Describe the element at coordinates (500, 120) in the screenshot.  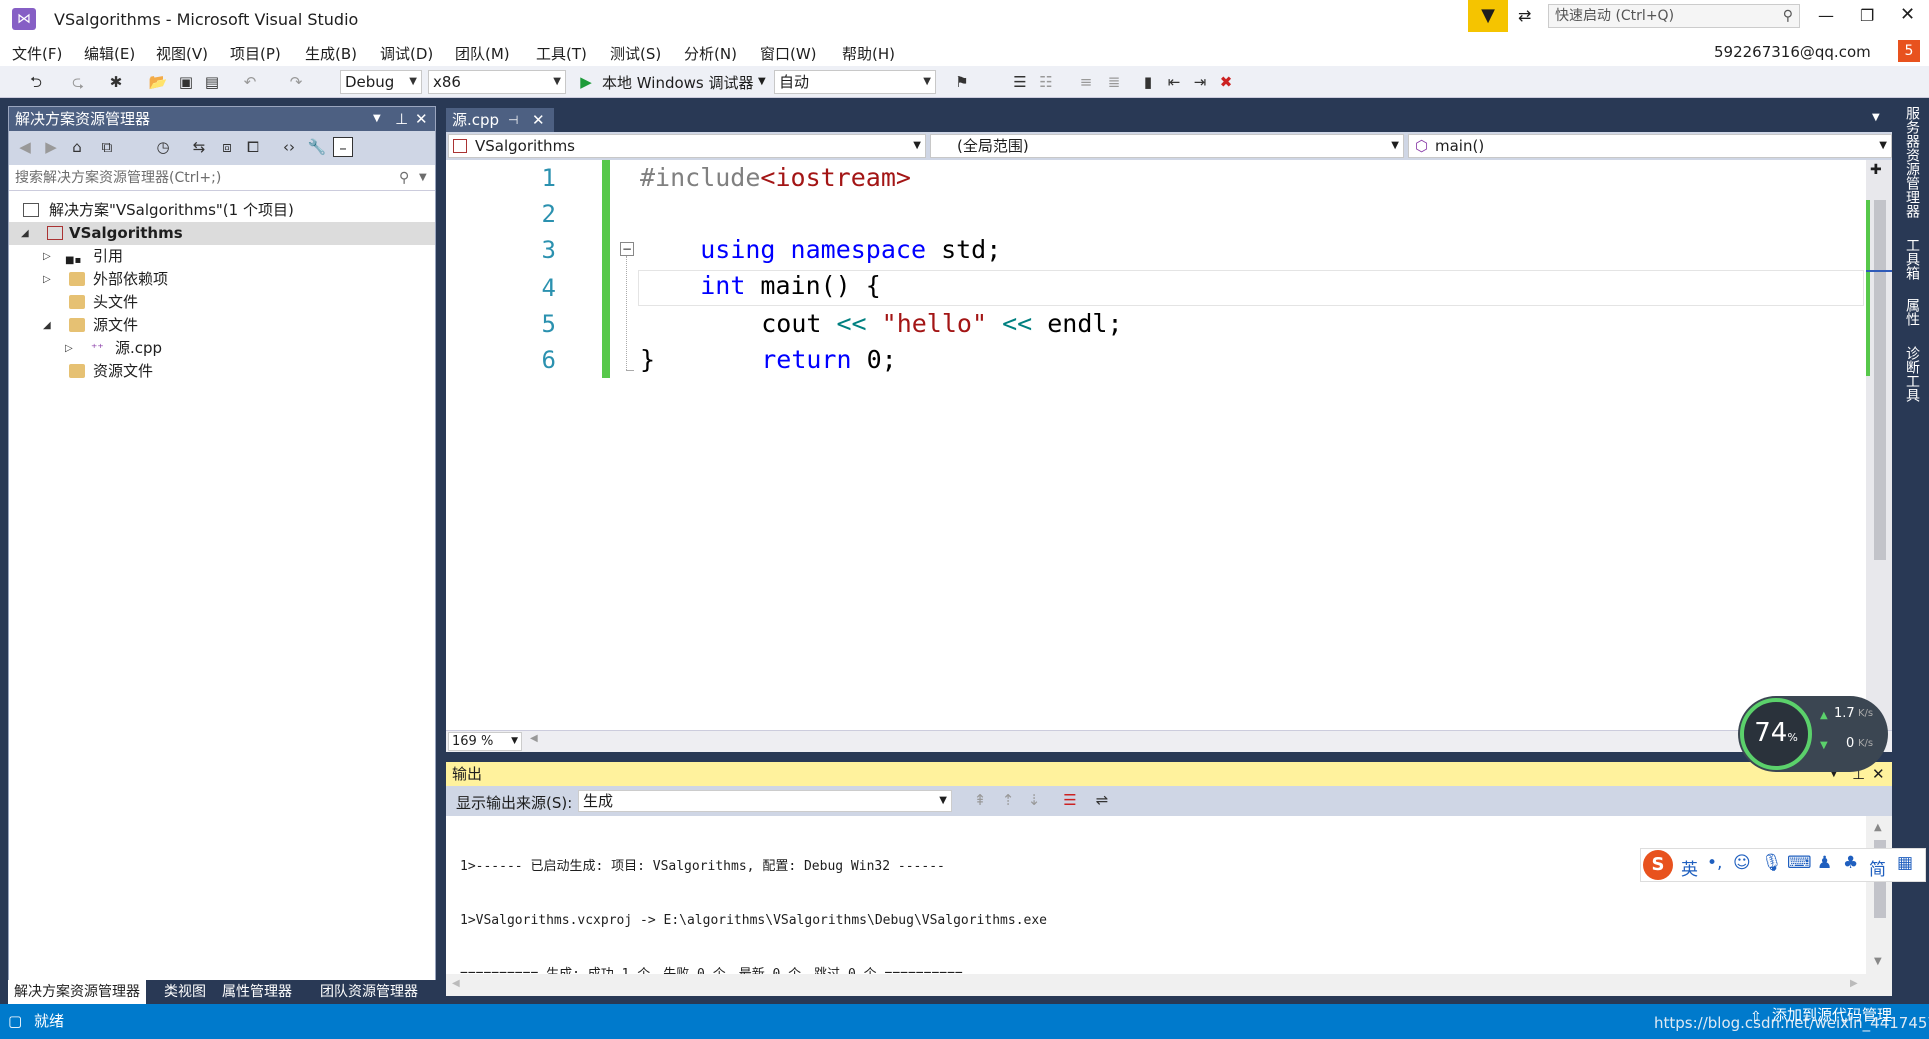
I see `tab-source-cpp: 源.cpp ⊣ ✕` at that location.